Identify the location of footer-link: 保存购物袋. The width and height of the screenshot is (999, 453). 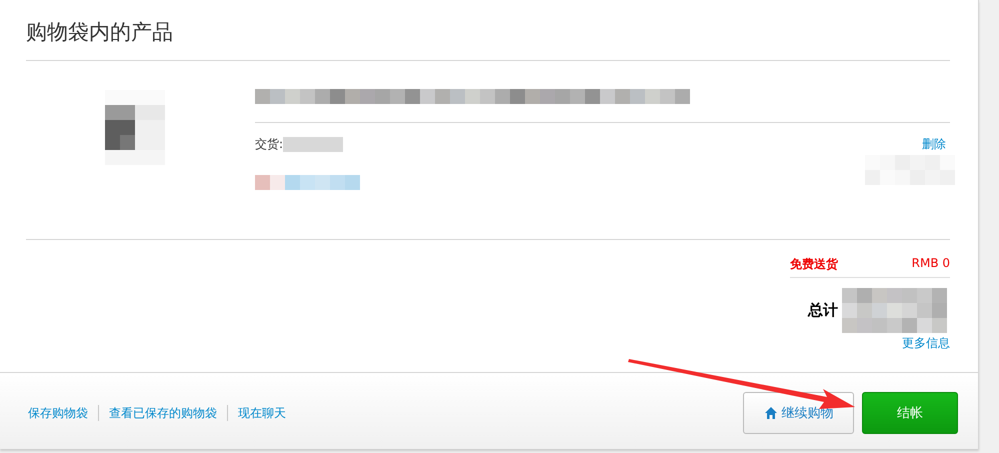
(58, 413).